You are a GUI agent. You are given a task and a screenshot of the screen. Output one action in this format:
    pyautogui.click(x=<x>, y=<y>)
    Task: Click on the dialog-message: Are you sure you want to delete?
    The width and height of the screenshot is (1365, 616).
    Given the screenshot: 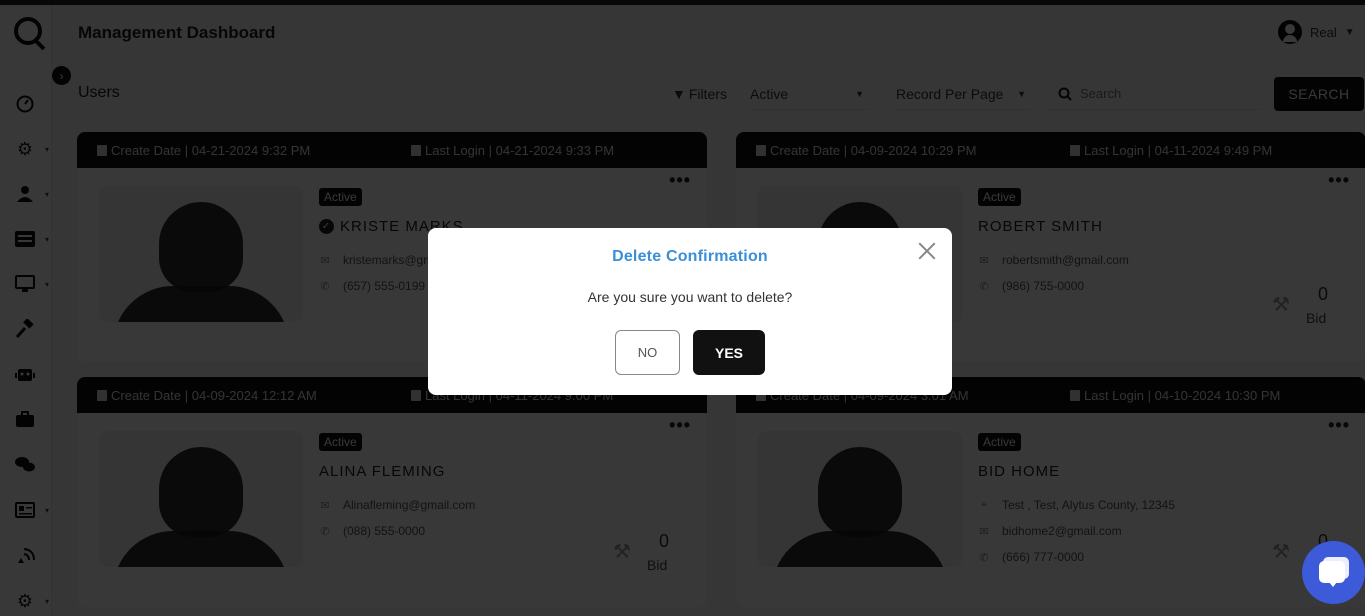 What is the action you would take?
    pyautogui.click(x=690, y=297)
    